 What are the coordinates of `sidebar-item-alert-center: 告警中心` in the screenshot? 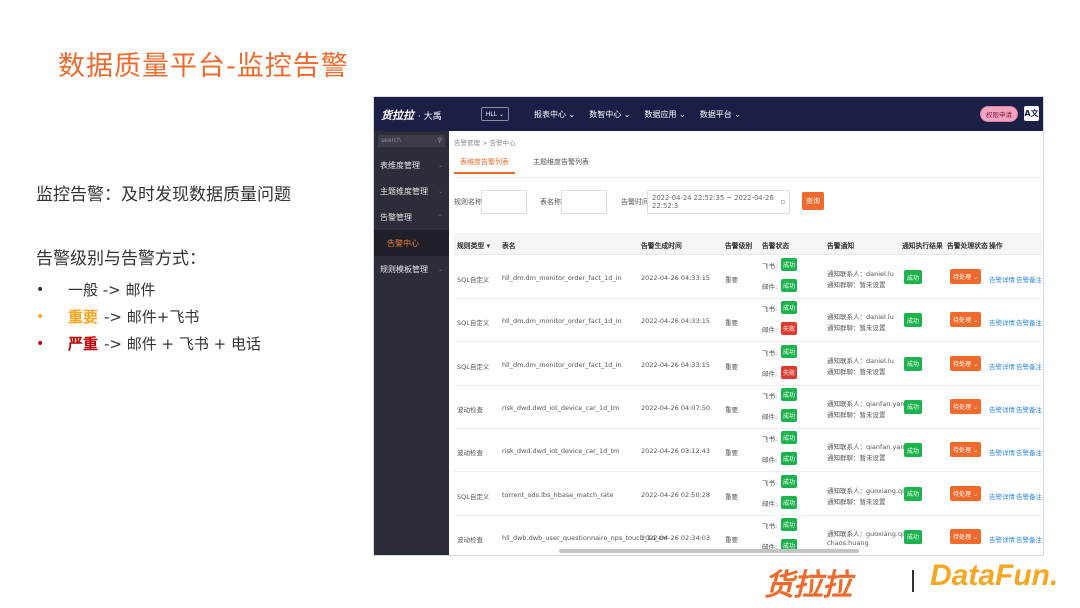 It's located at (411, 243).